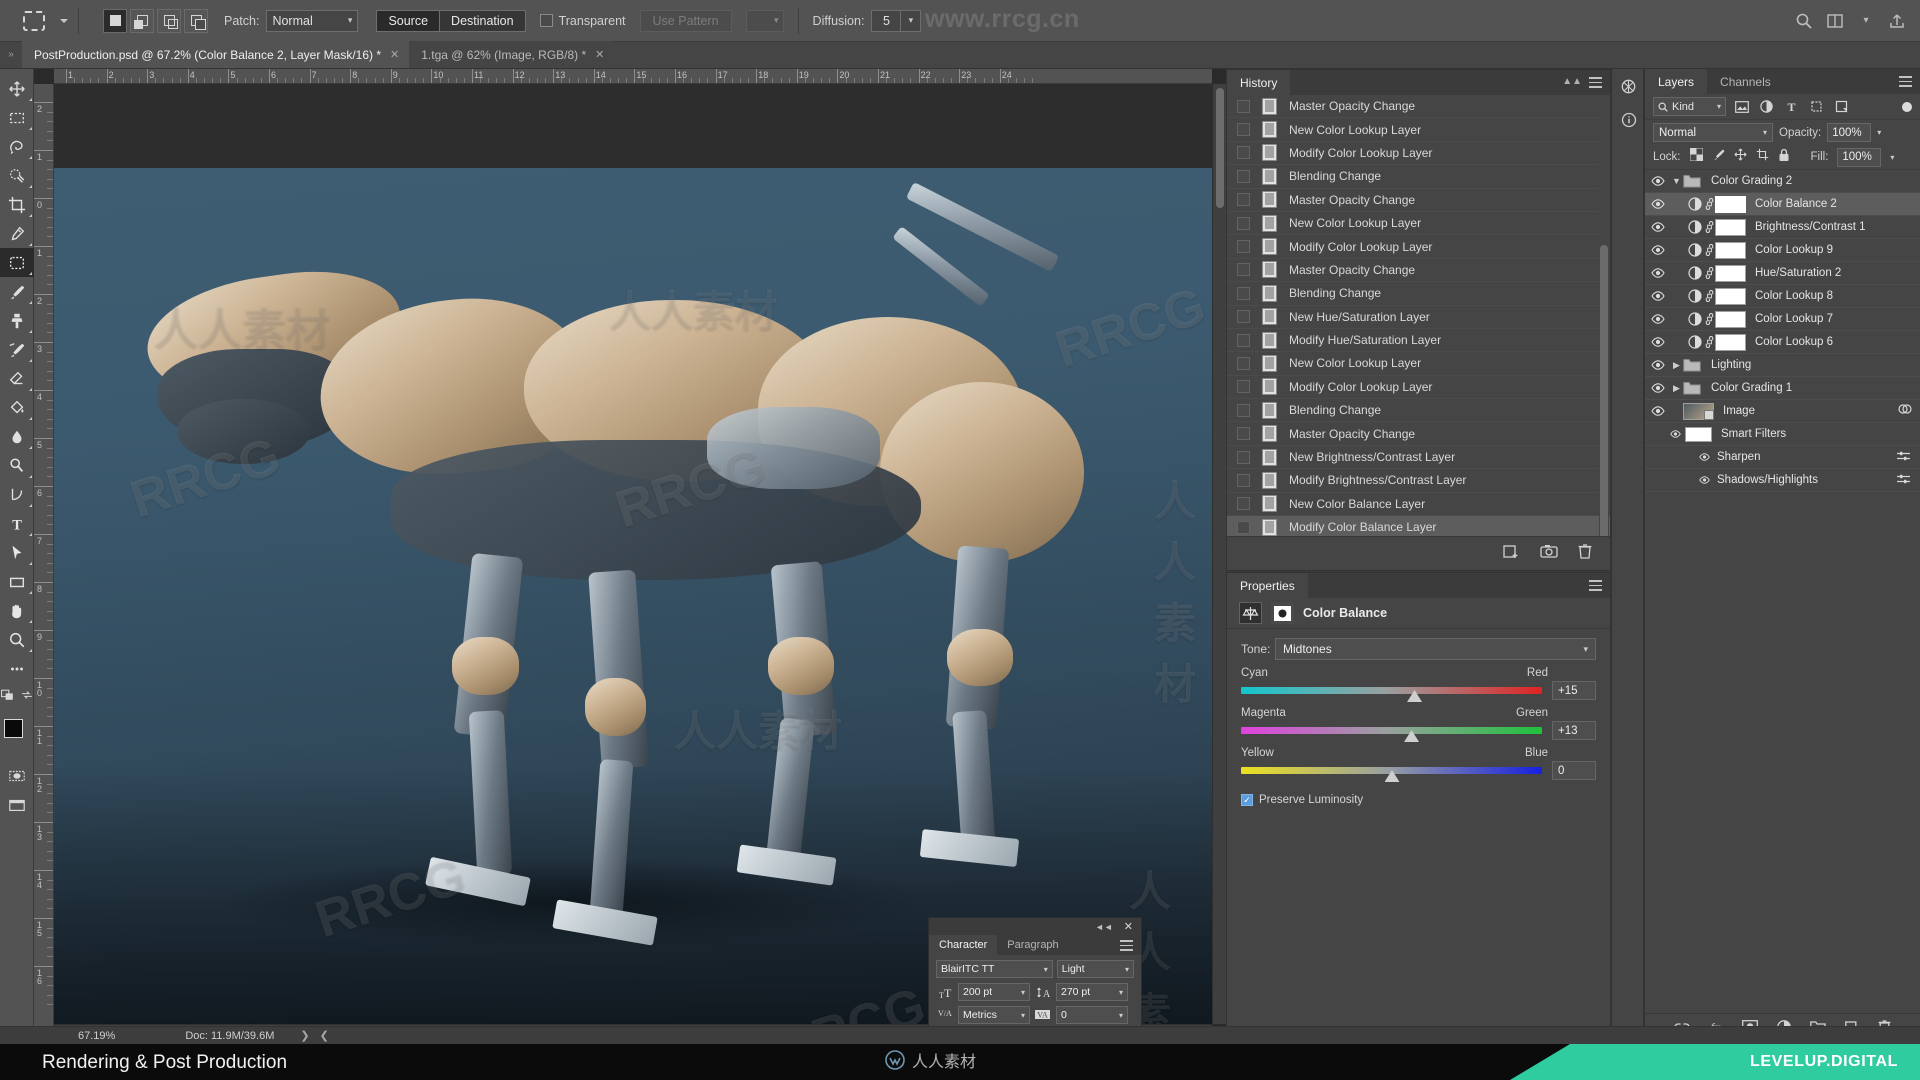 The image size is (1920, 1080). What do you see at coordinates (1418, 481) in the screenshot?
I see `history-state-row: Modify Brightness/Contrast Layer` at bounding box center [1418, 481].